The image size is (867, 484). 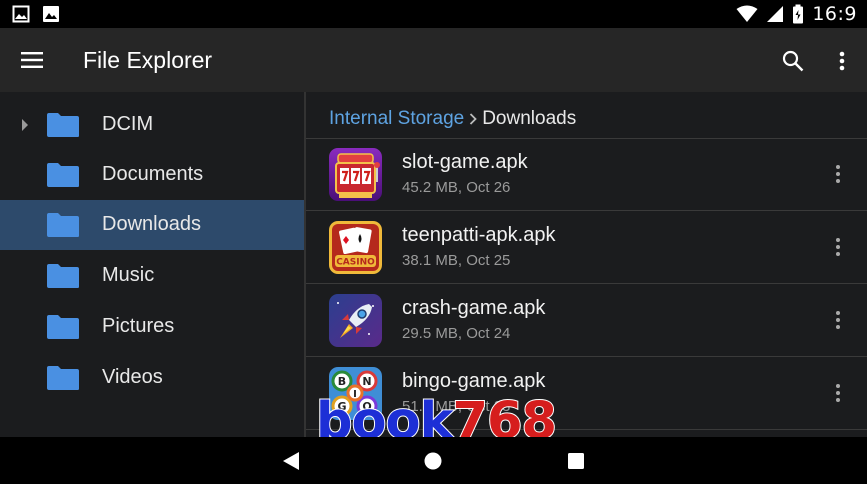 I want to click on wifi-icon, so click(x=747, y=13).